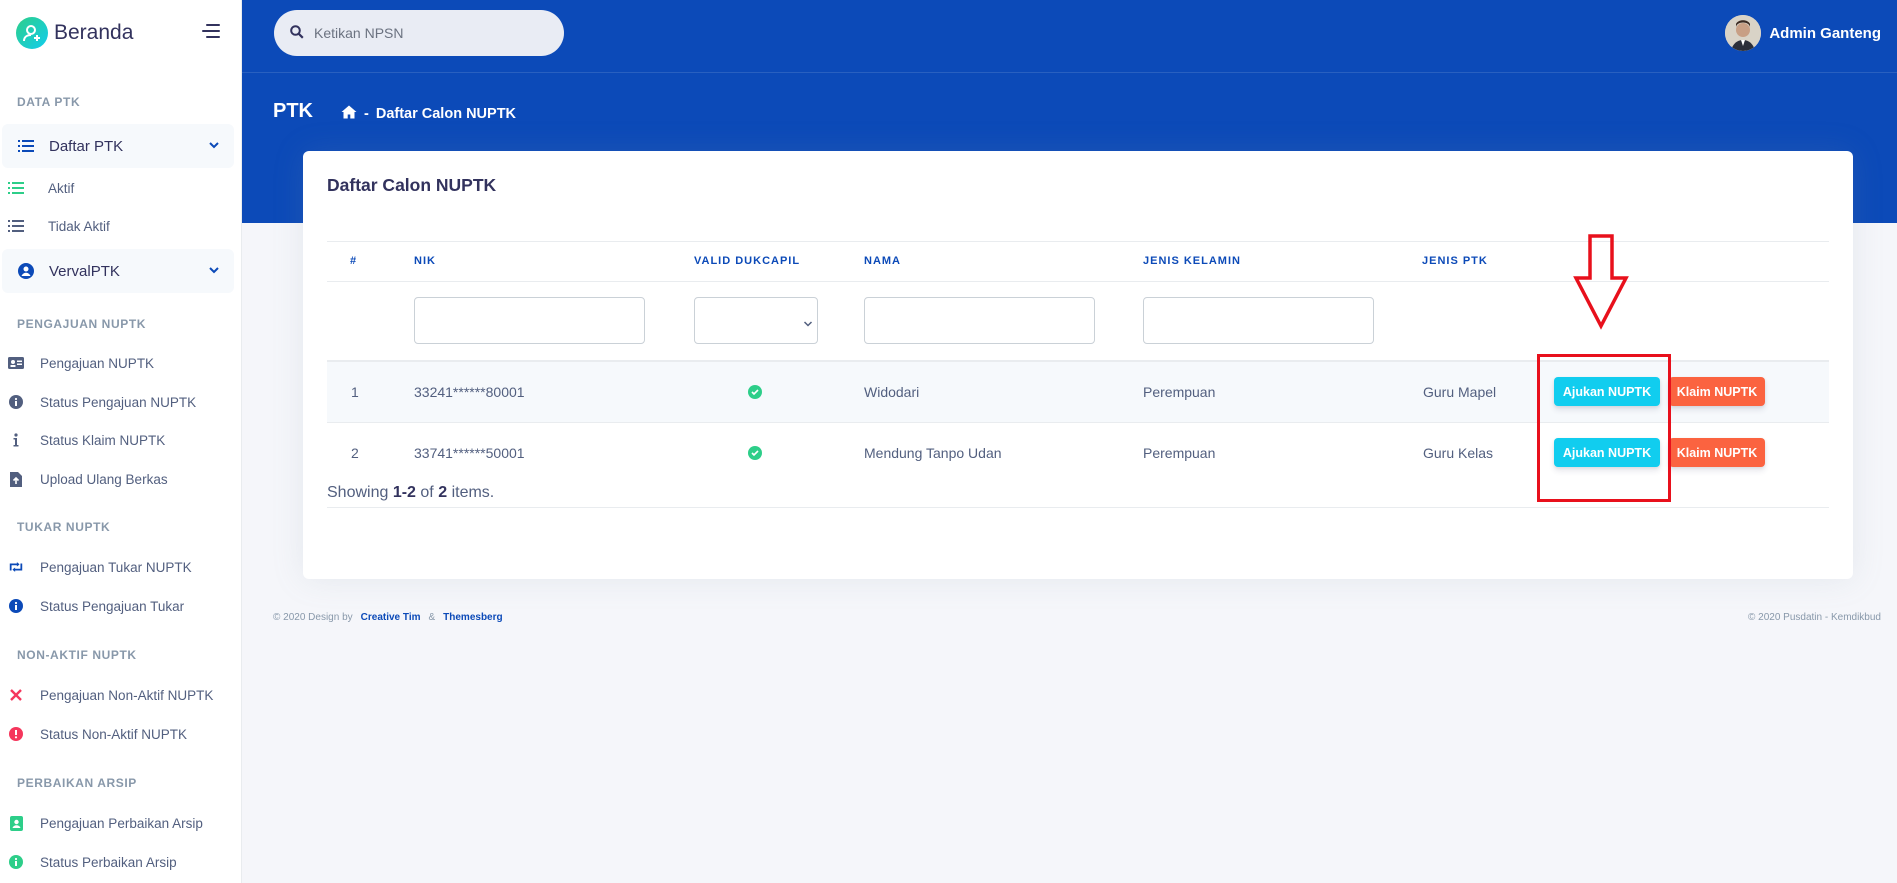 The image size is (1897, 883). I want to click on user-circle-icon, so click(26, 271).